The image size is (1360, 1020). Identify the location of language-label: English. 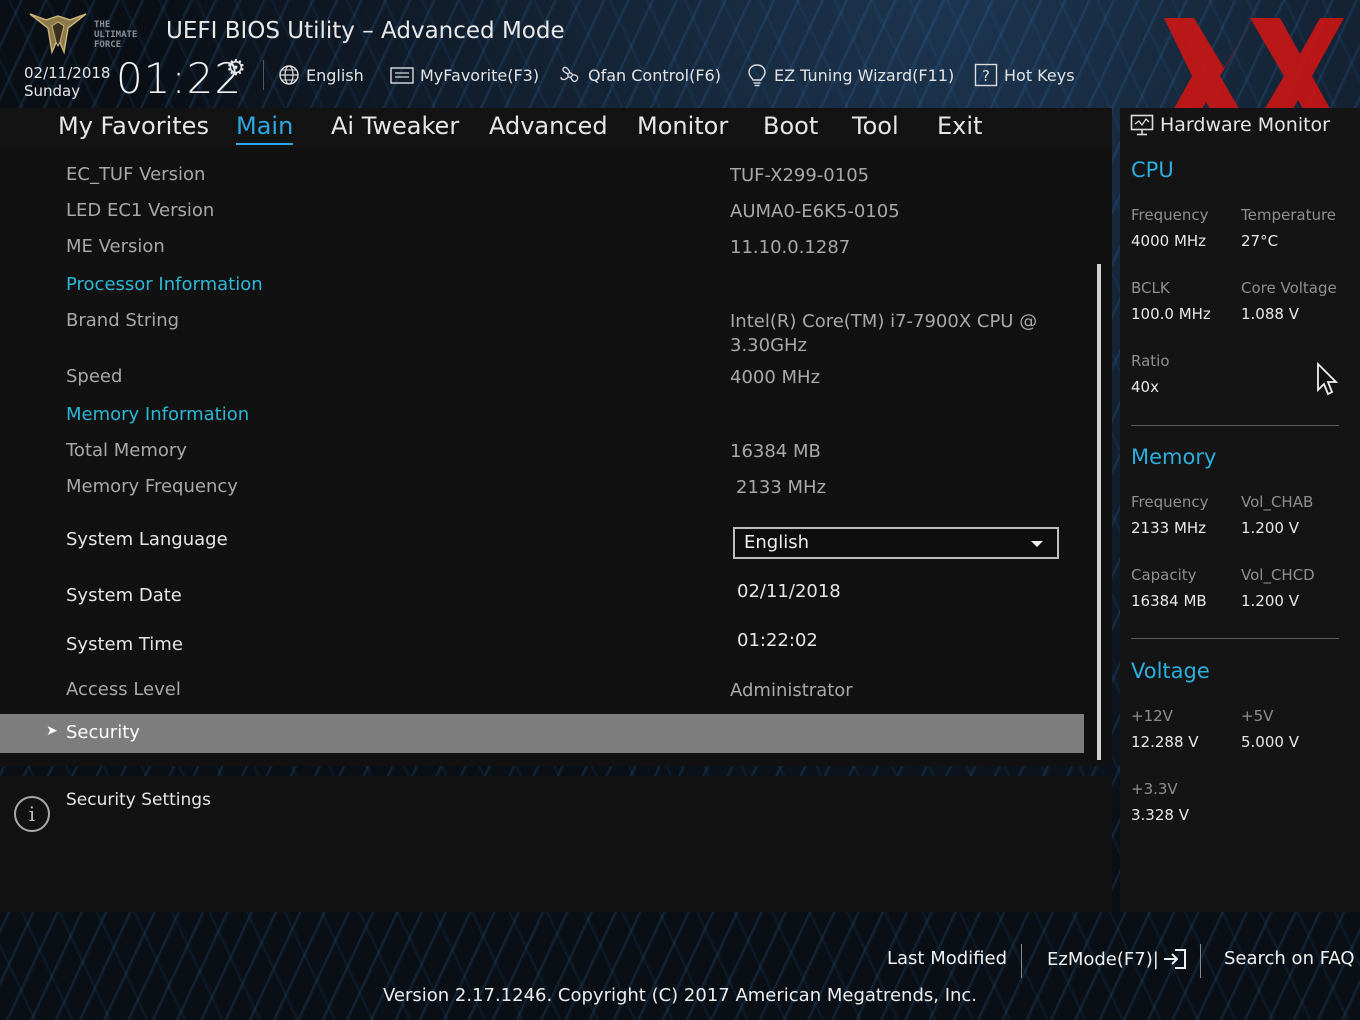
(335, 75).